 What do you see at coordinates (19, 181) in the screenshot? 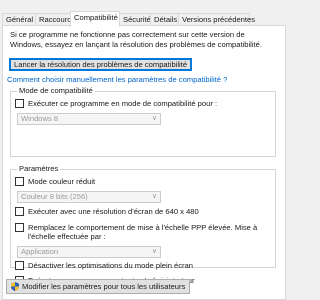
I see `reduced-color-checkbox` at bounding box center [19, 181].